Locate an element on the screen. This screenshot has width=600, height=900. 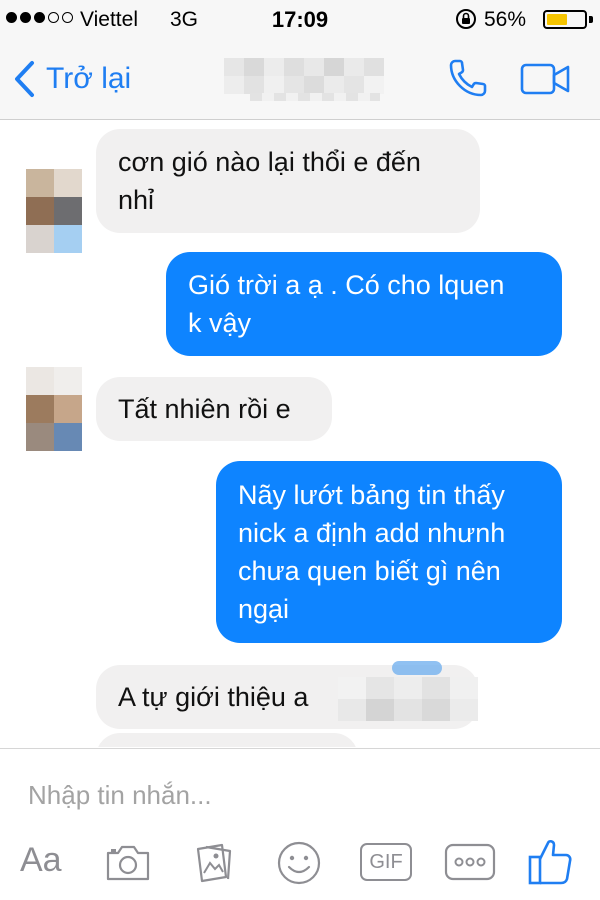
emoji-icon is located at coordinates (299, 863).